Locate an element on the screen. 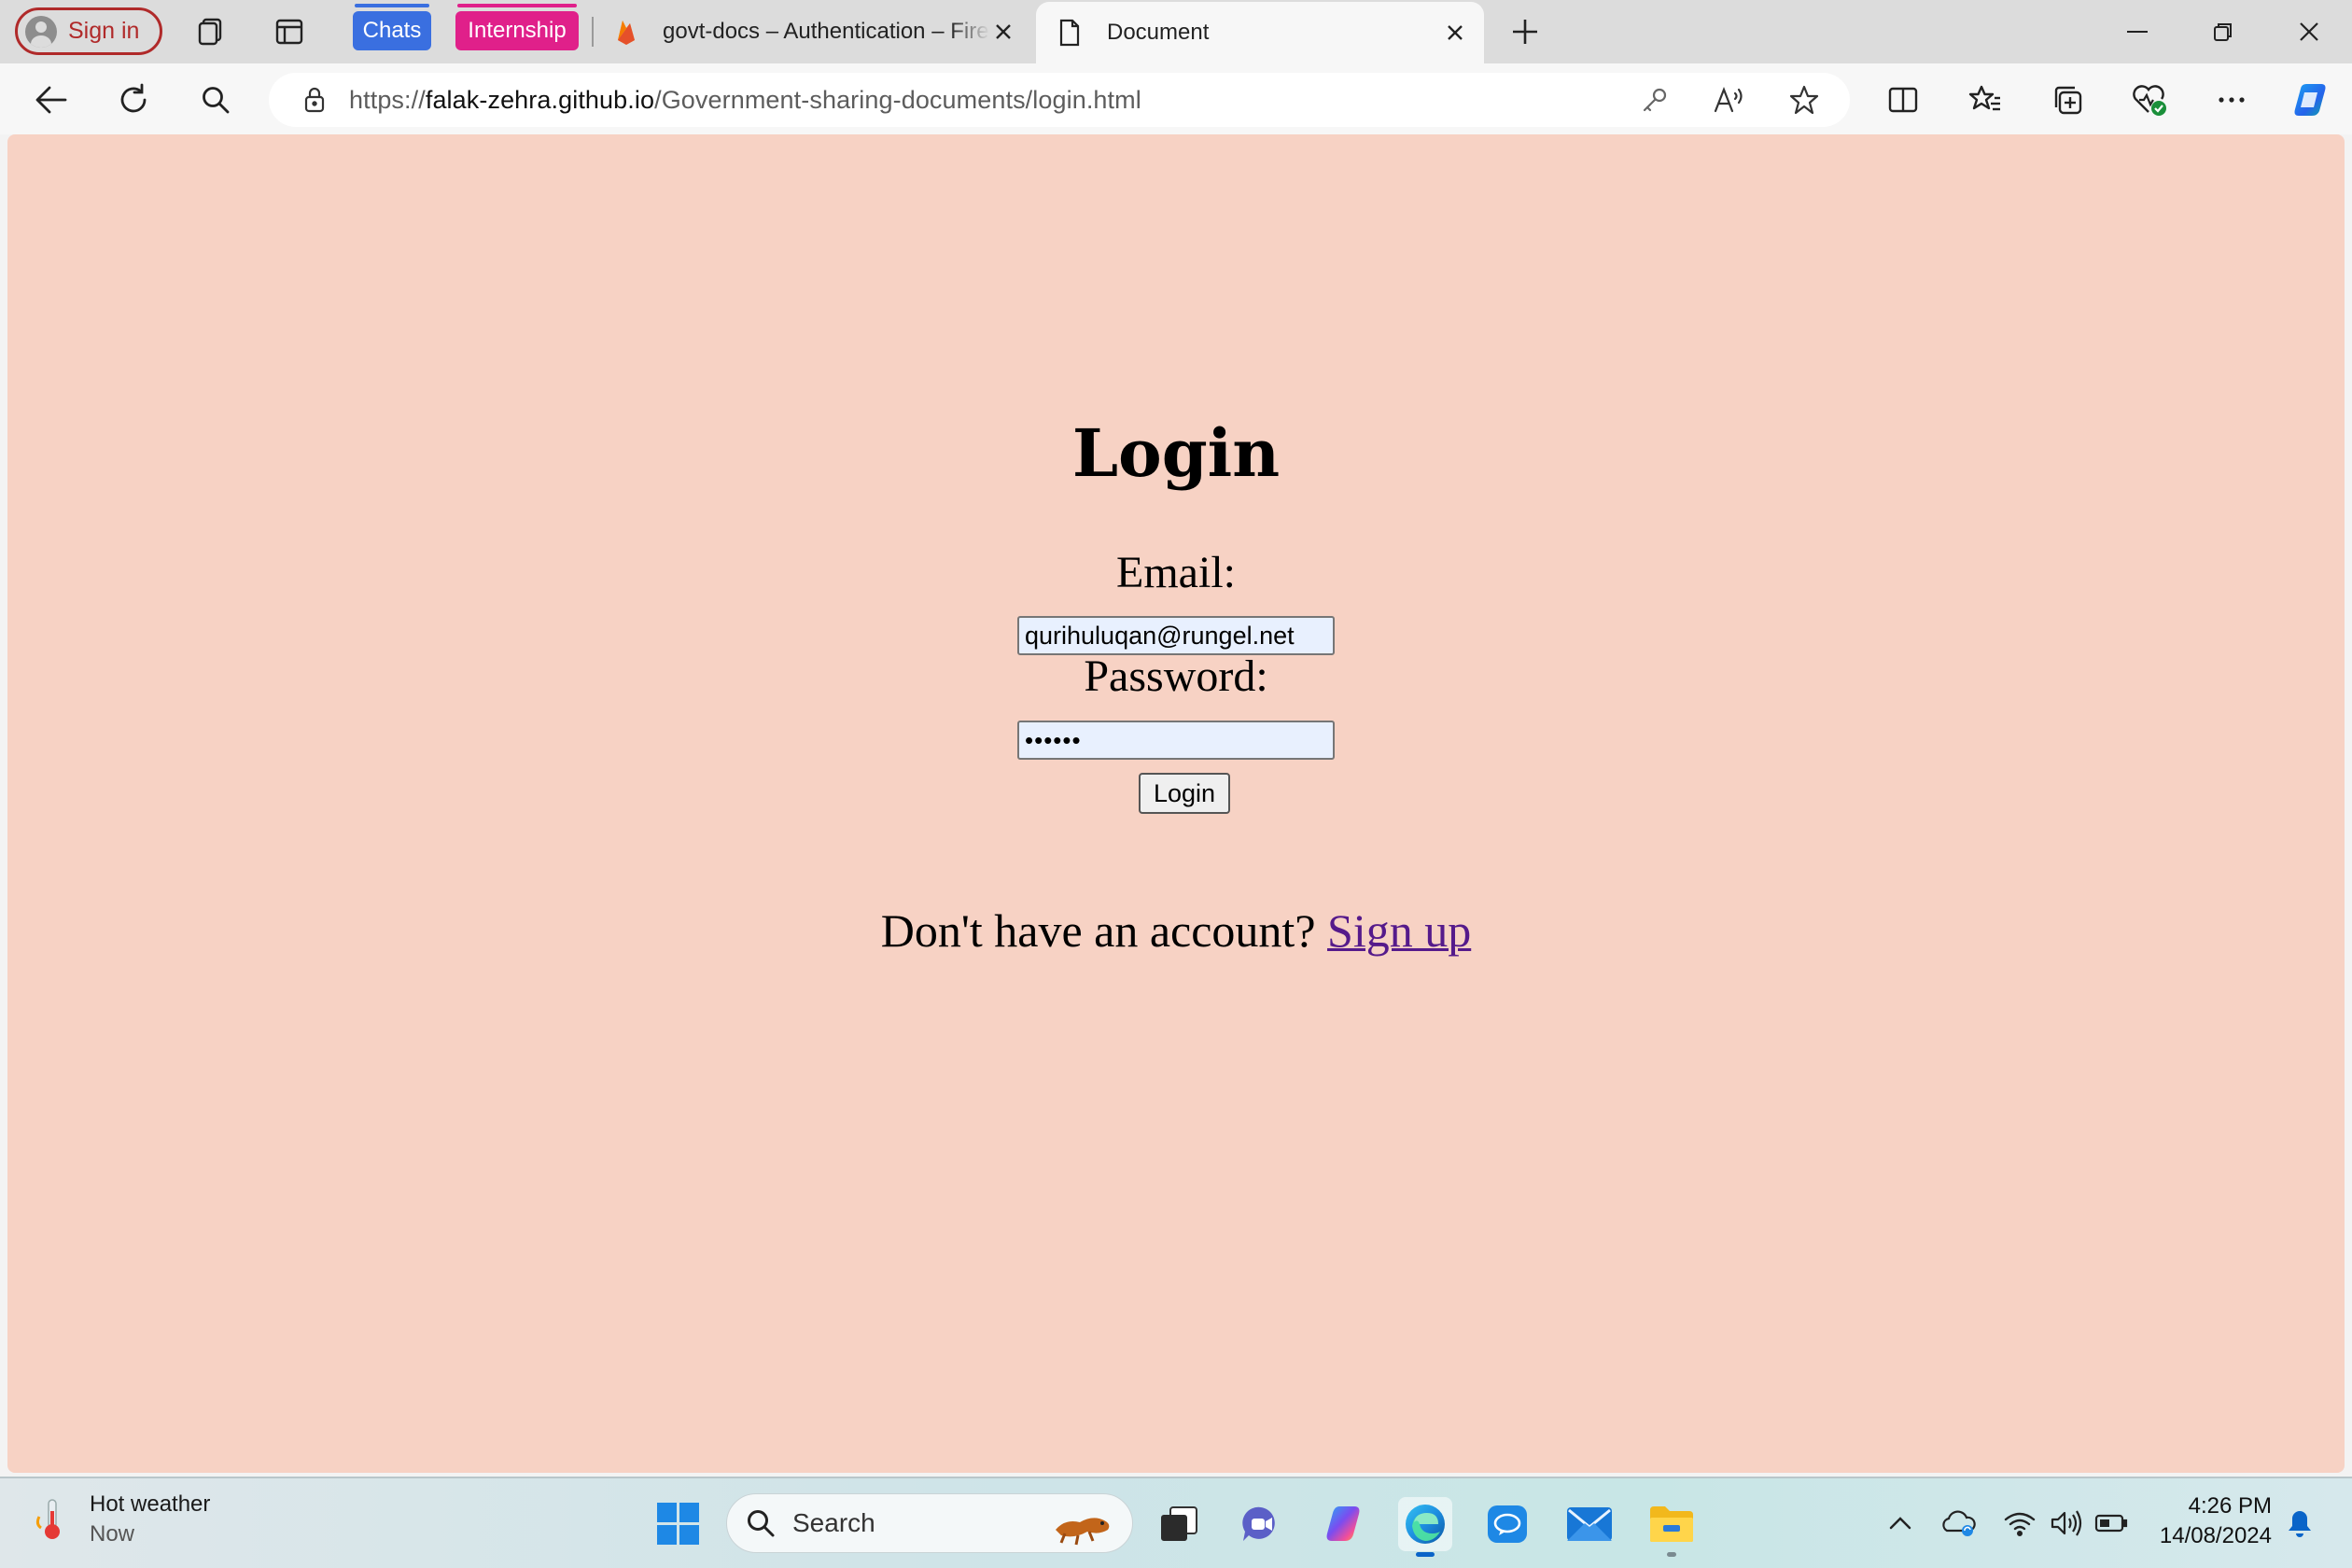  tab-group-internship-label: Internship is located at coordinates (517, 31).